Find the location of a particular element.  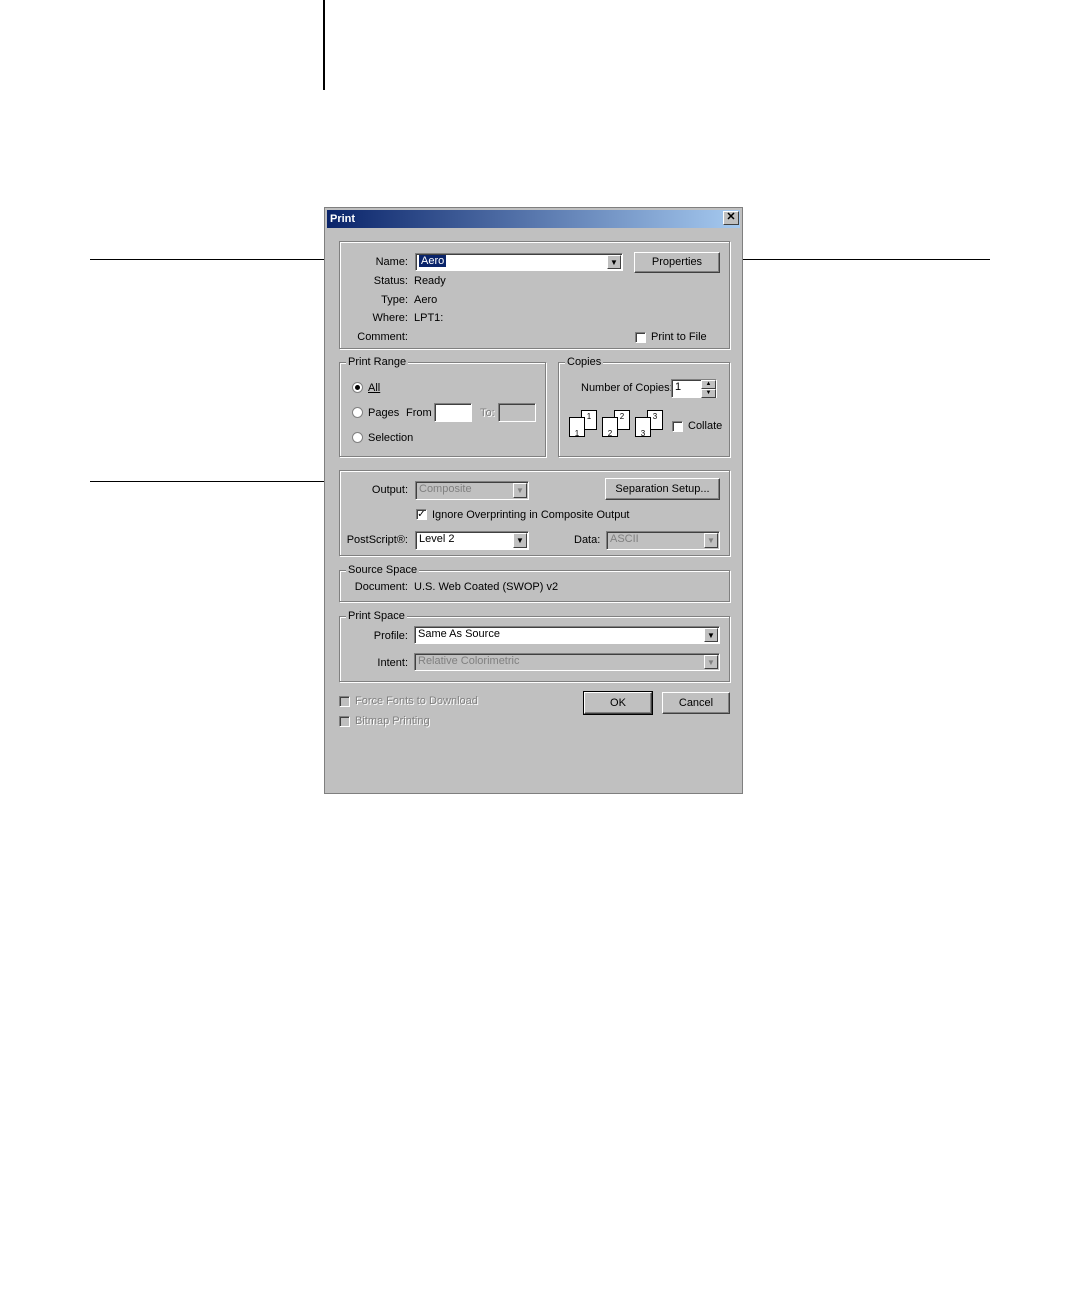

range-selection-radio is located at coordinates (357, 437).